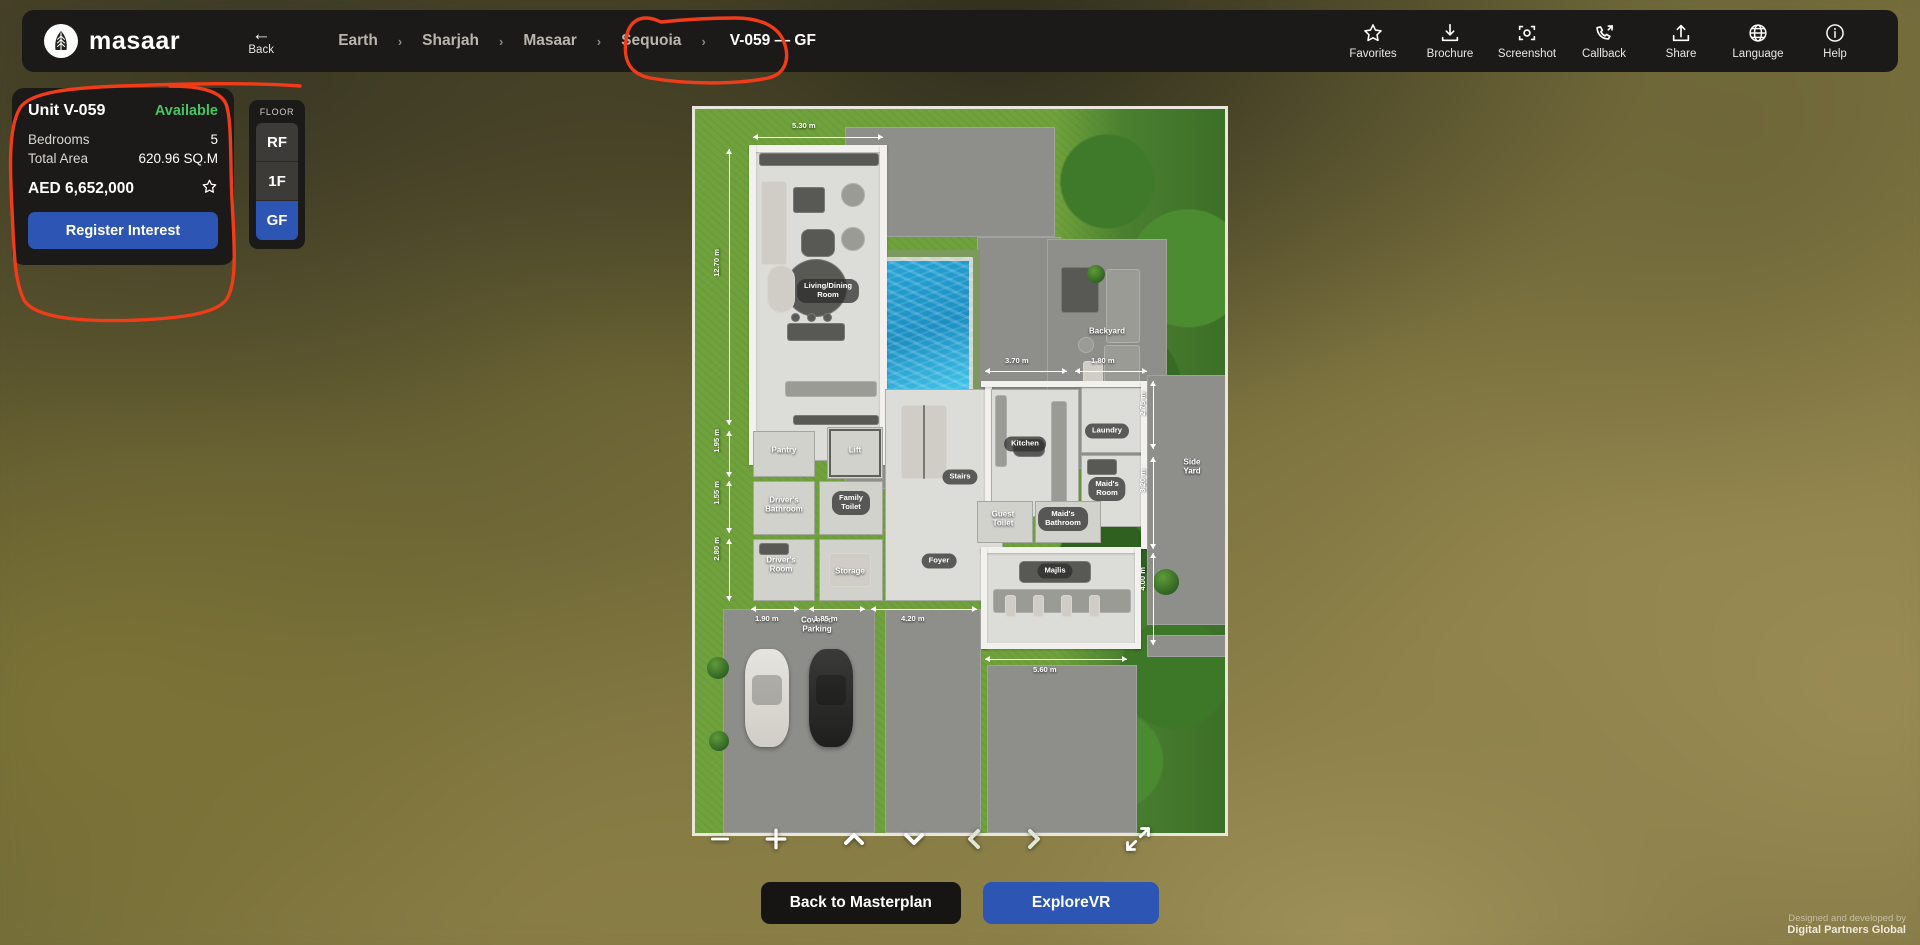 The height and width of the screenshot is (945, 1920). What do you see at coordinates (400, 41) in the screenshot?
I see `chevron-right-icon-1: ›` at bounding box center [400, 41].